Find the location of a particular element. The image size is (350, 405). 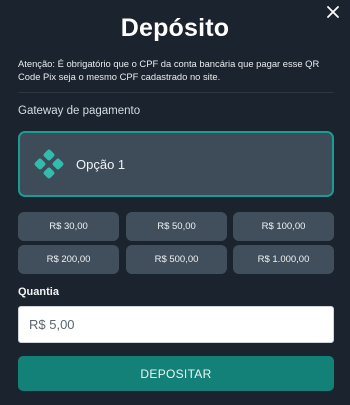

amount-button-100: R$ 100,00 is located at coordinates (283, 226).